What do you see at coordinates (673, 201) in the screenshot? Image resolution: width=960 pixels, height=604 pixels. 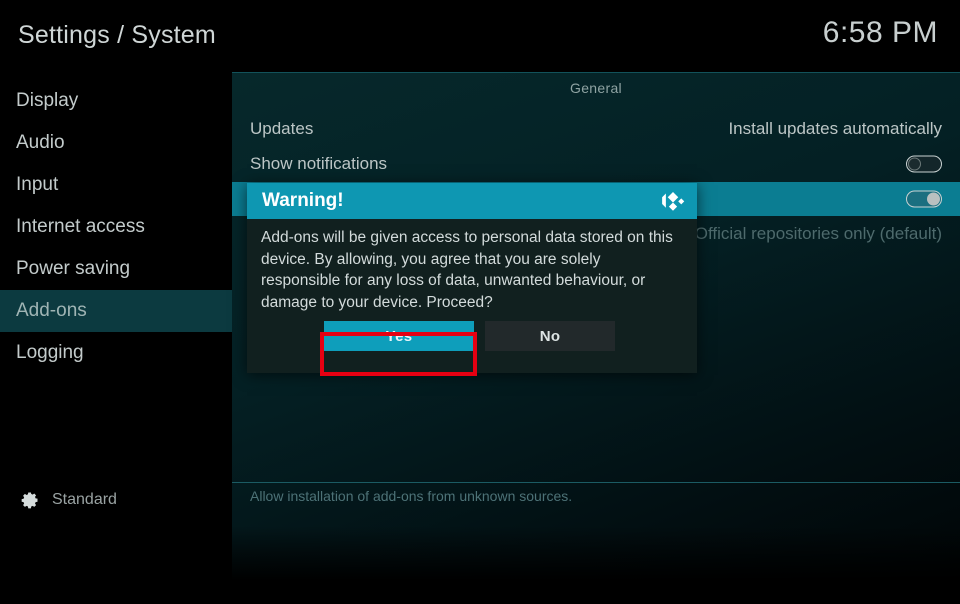 I see `kodi-logo-icon` at bounding box center [673, 201].